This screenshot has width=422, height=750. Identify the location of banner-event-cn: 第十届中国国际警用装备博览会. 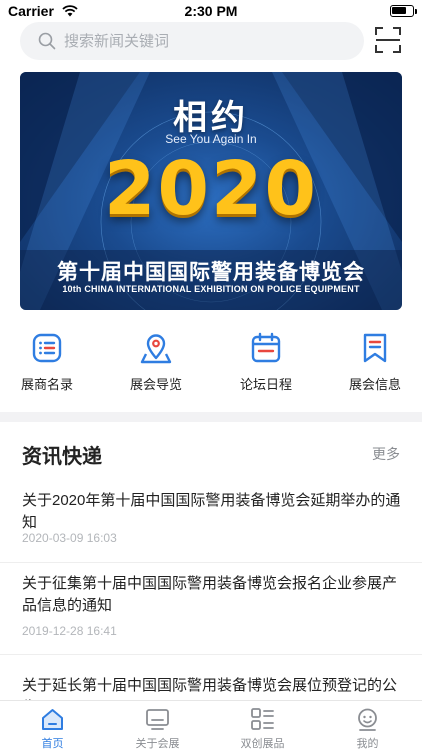
(211, 272).